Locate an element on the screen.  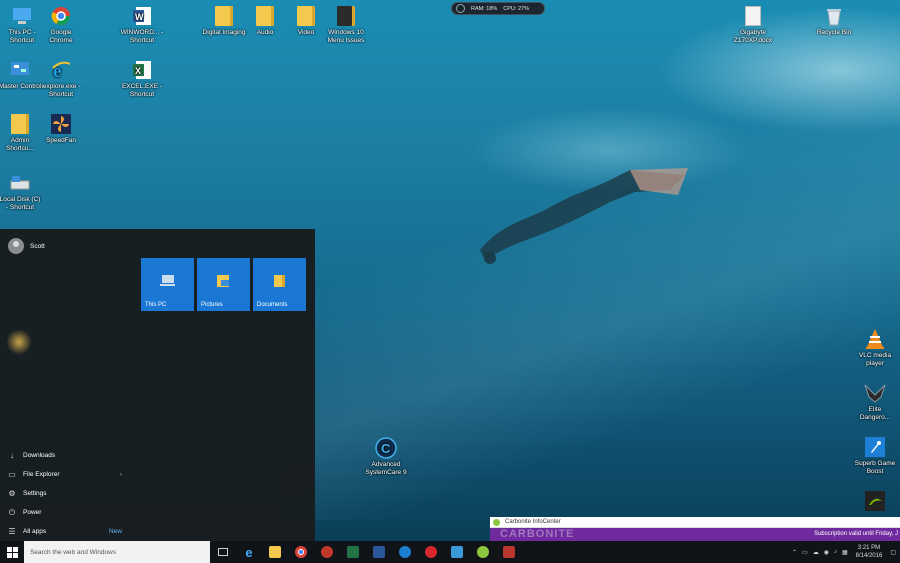
start-item-downloads: ↓ Downloads is located at coordinates (65, 455).